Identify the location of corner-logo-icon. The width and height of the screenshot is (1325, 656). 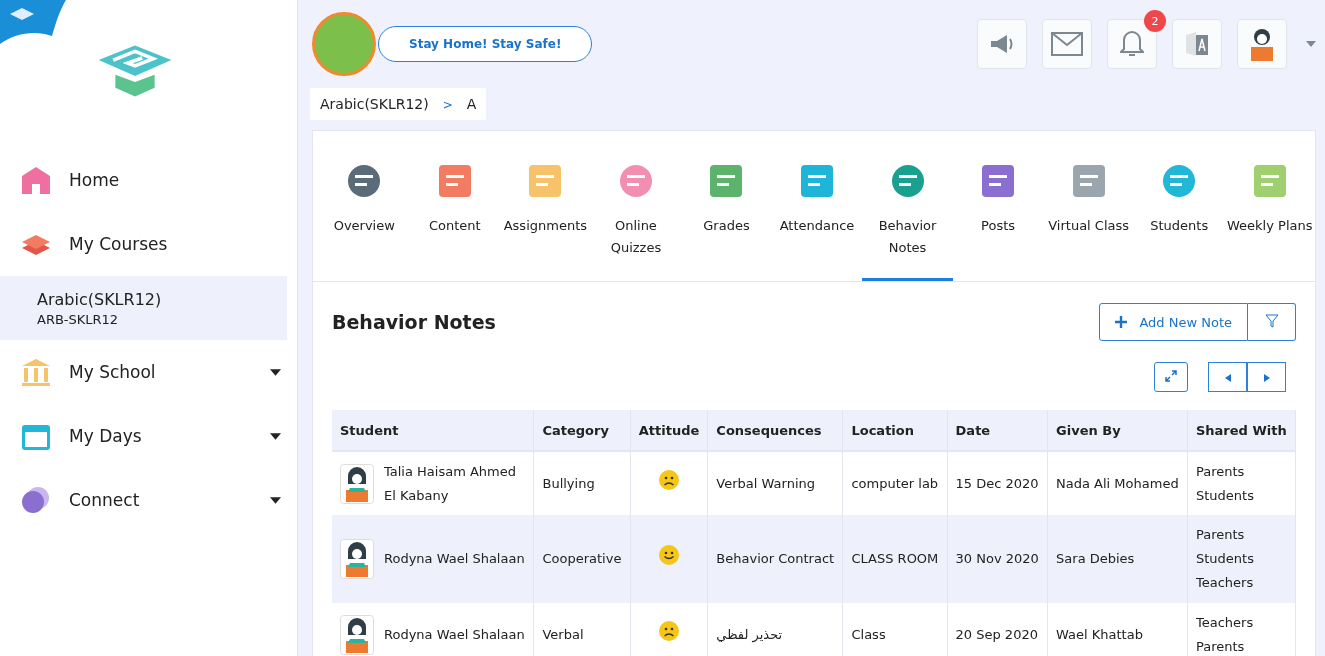
(33, 22).